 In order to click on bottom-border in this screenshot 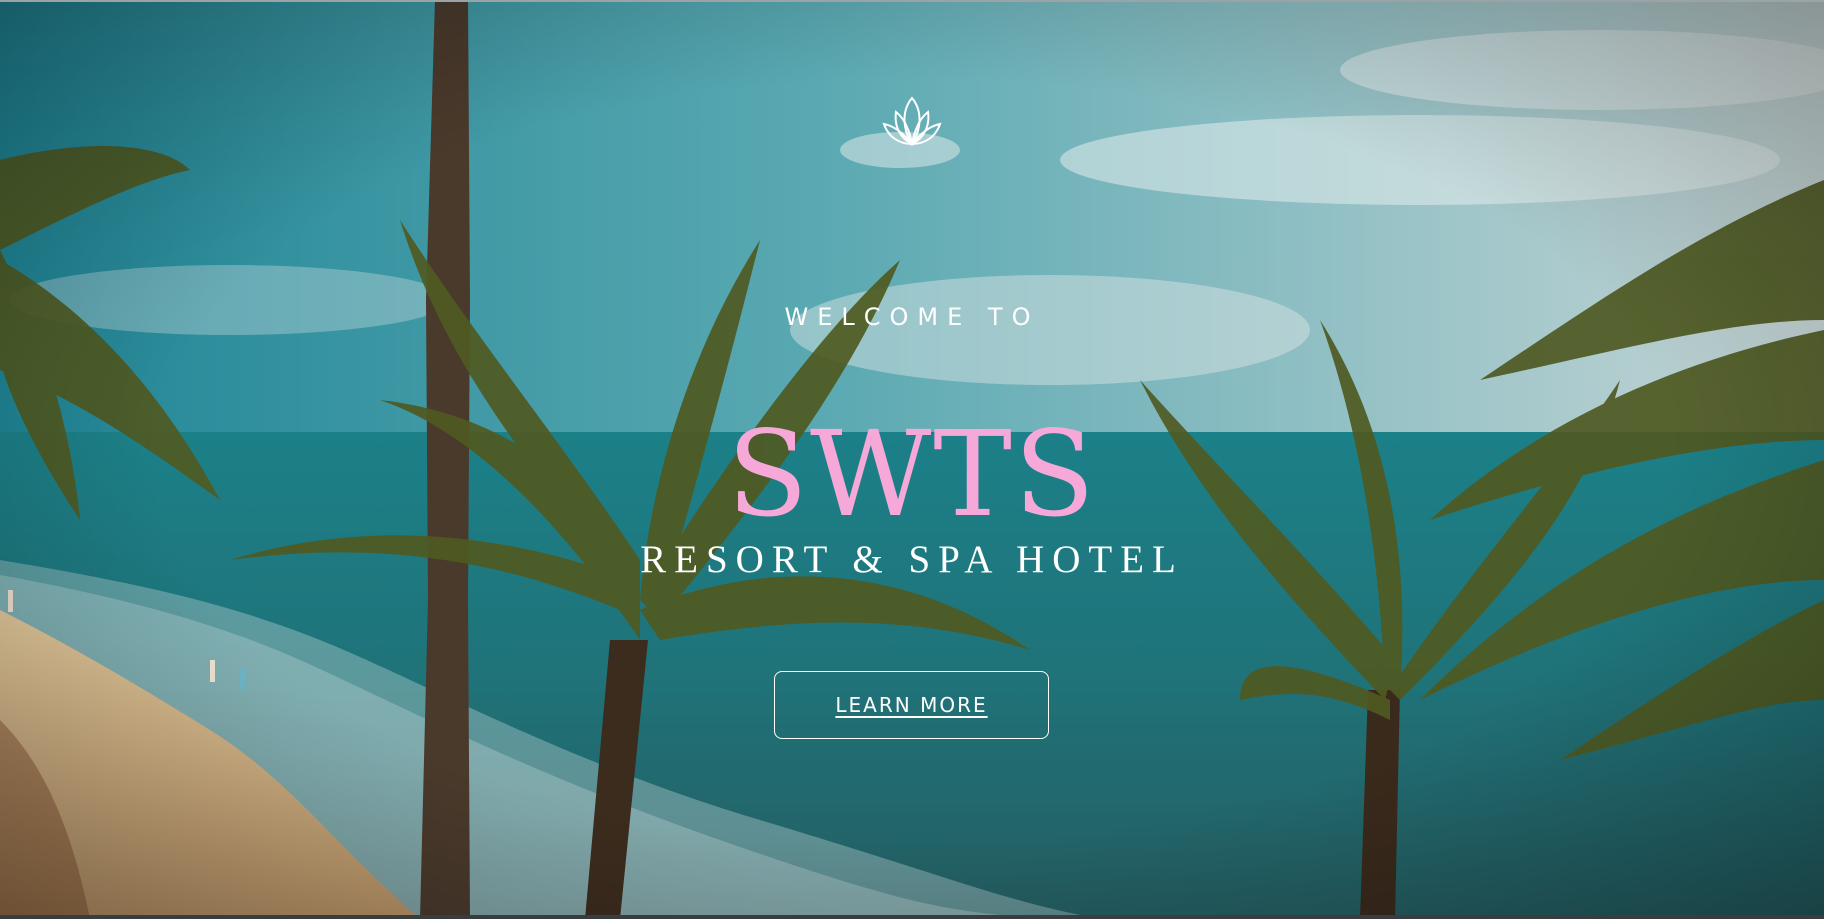, I will do `click(912, 917)`.